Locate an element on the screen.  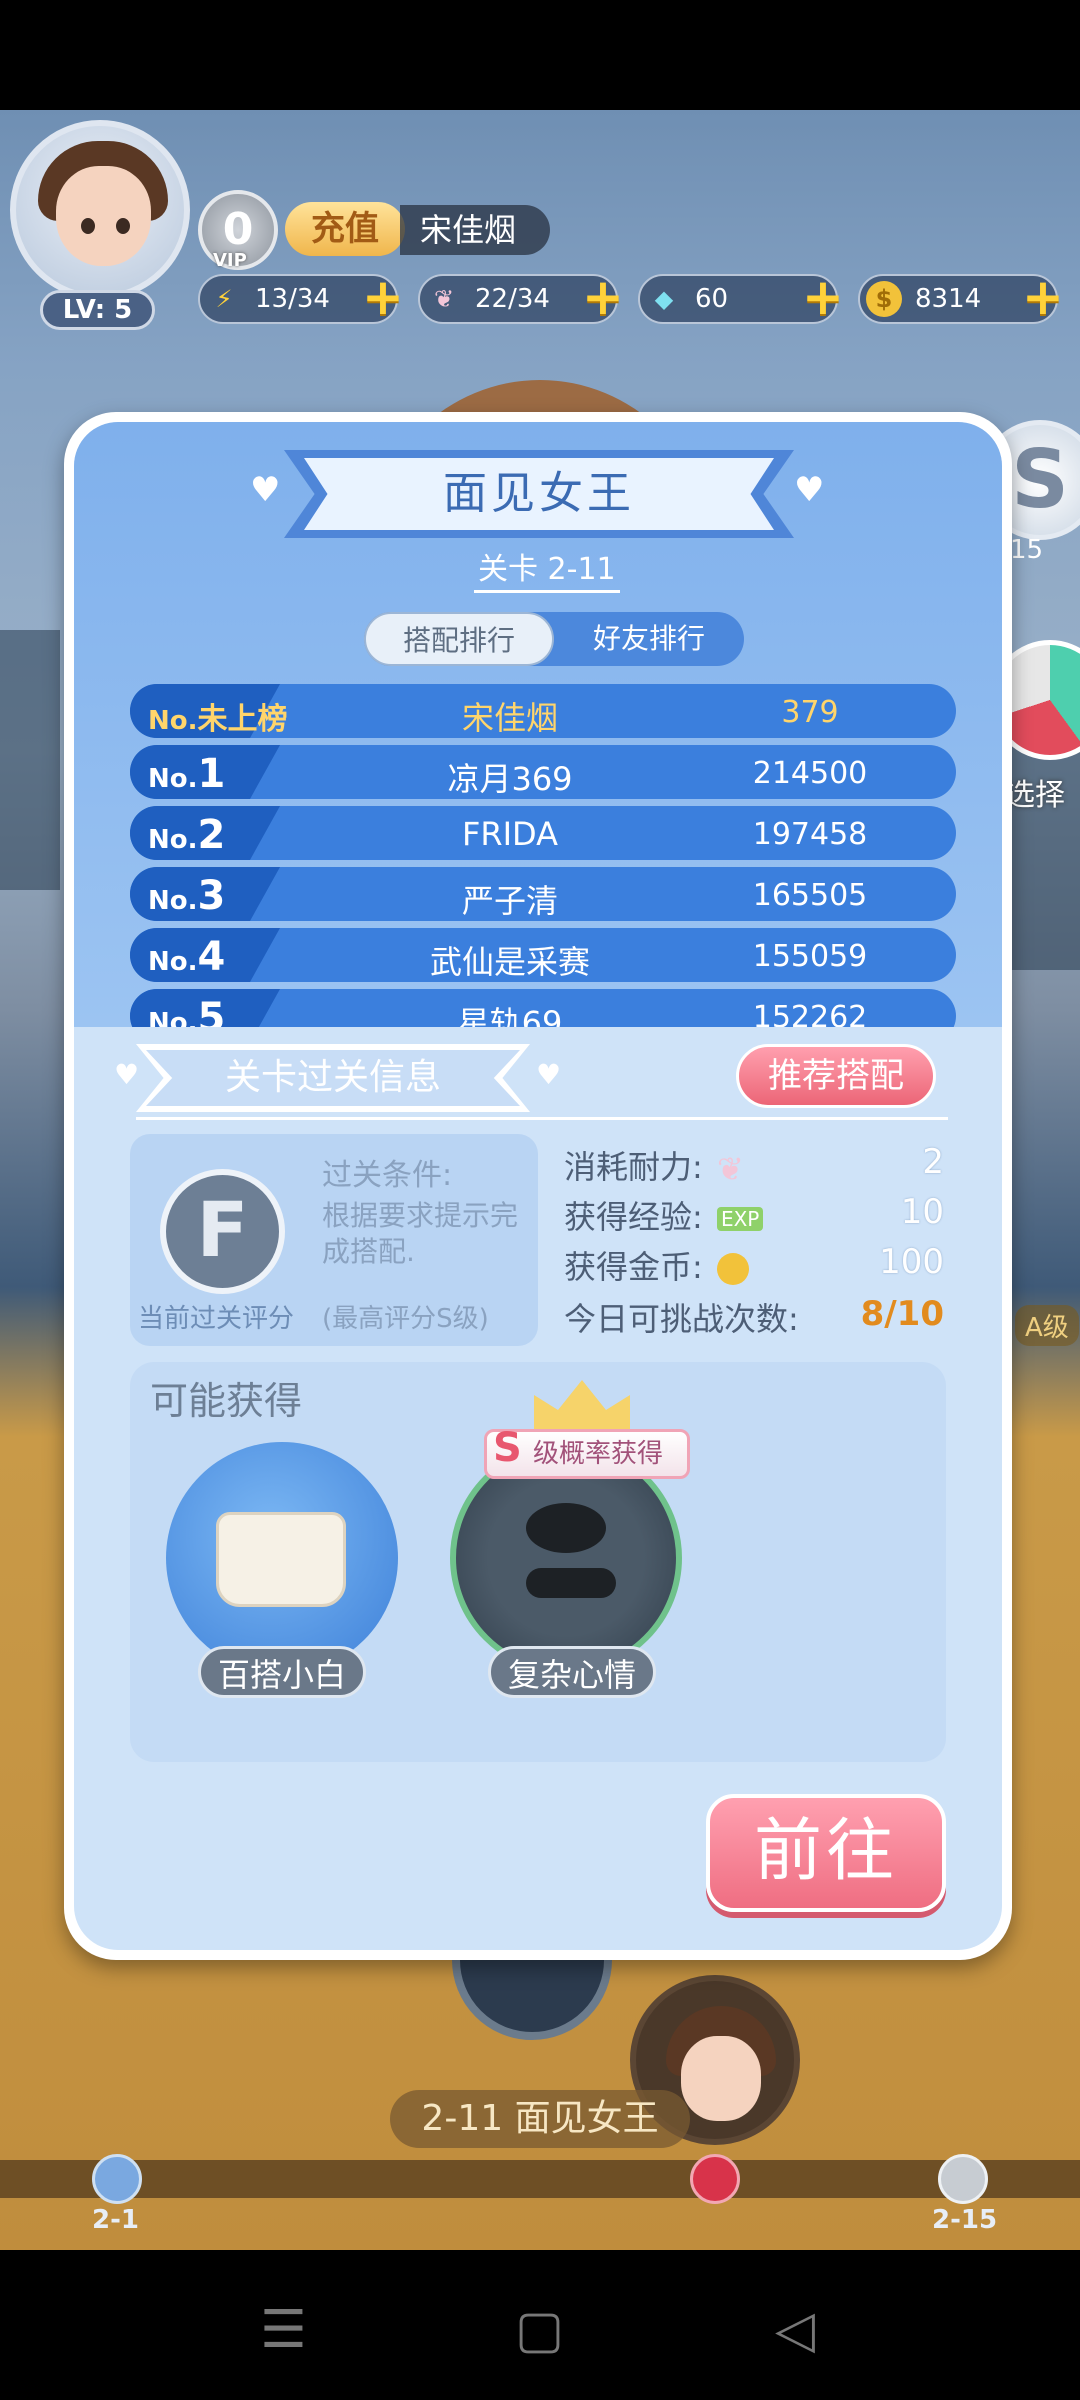
ranking-row: No.1 凉月369 214500 is located at coordinates (543, 772).